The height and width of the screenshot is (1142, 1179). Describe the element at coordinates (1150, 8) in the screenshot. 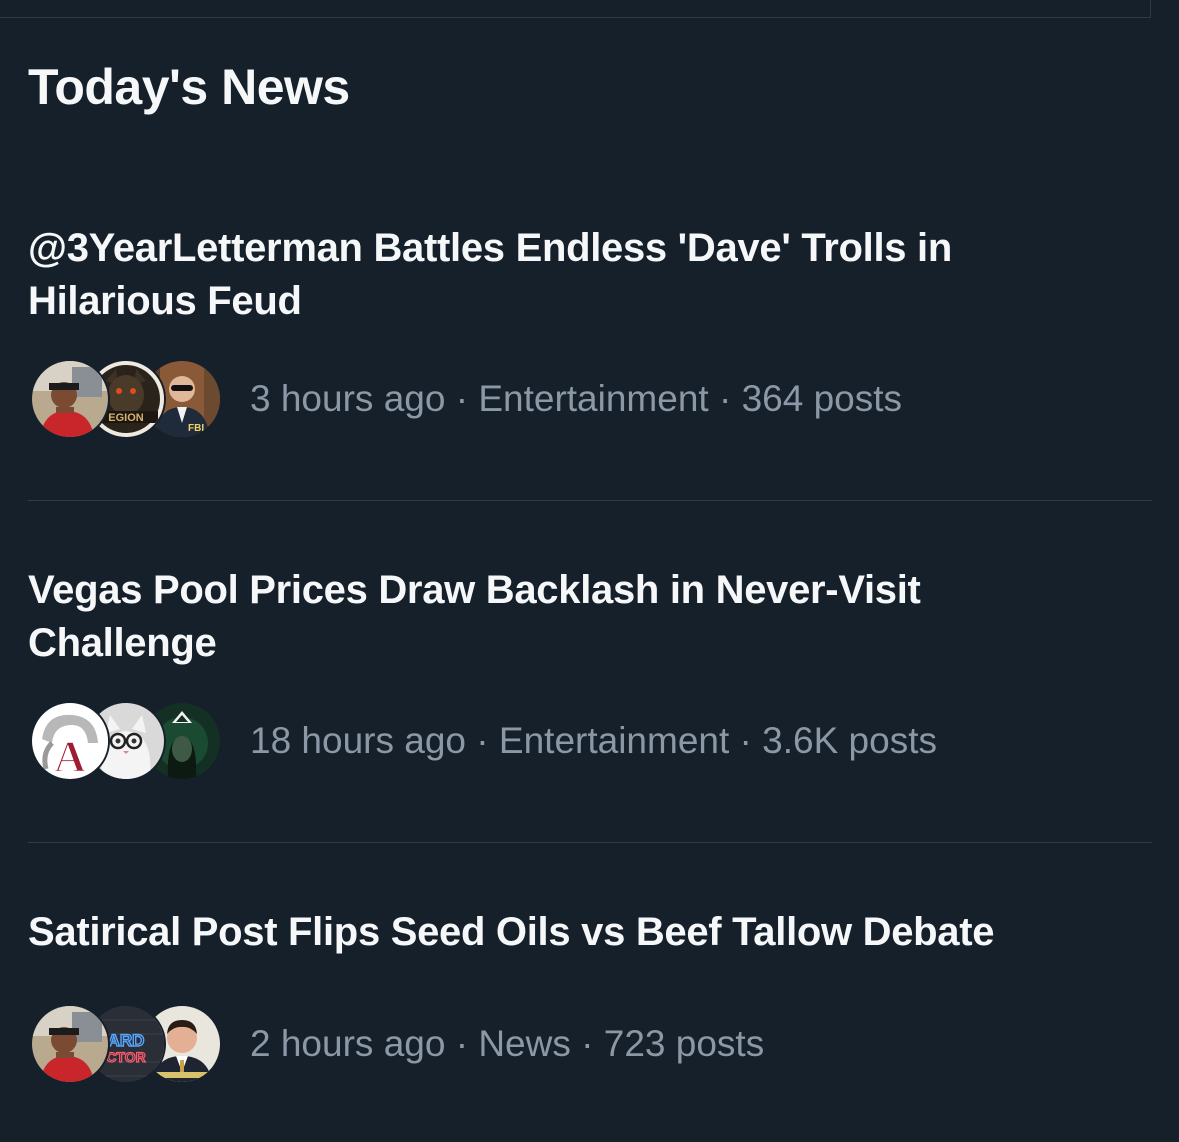

I see `side-divider` at that location.